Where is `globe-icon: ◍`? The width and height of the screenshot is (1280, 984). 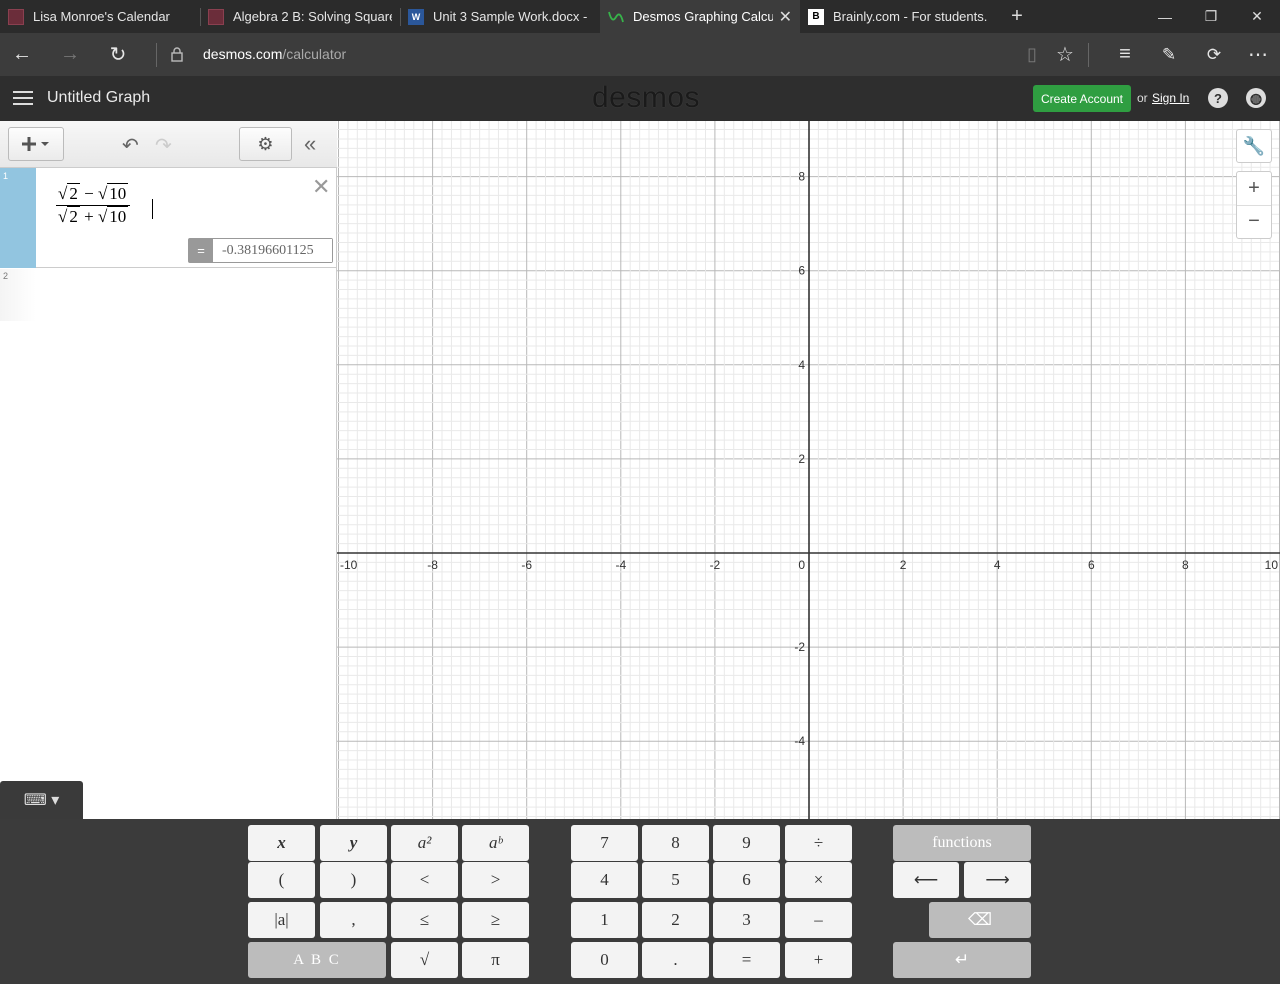 globe-icon: ◍ is located at coordinates (1256, 98).